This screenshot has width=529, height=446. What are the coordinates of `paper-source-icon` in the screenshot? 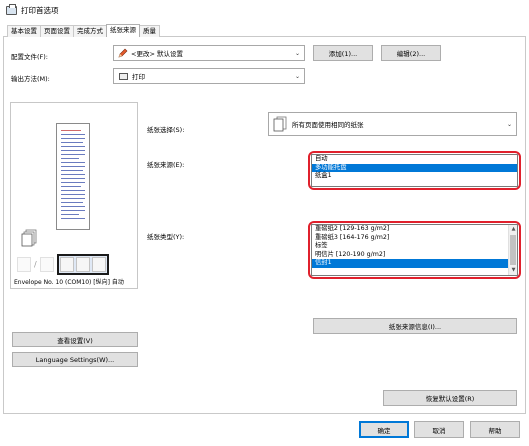 It's located at (98, 264).